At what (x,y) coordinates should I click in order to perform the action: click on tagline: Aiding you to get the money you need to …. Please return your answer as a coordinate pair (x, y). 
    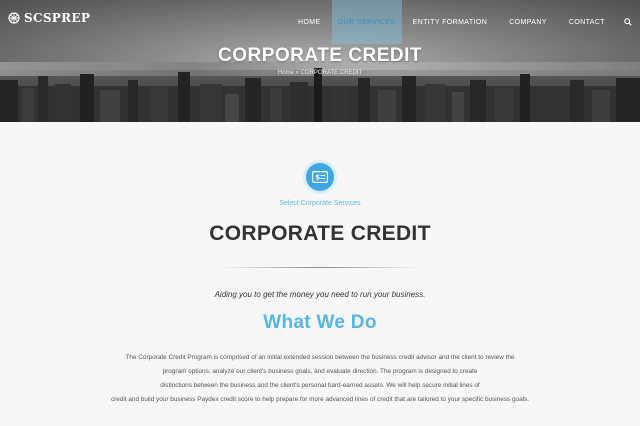
    Looking at the image, I should click on (320, 294).